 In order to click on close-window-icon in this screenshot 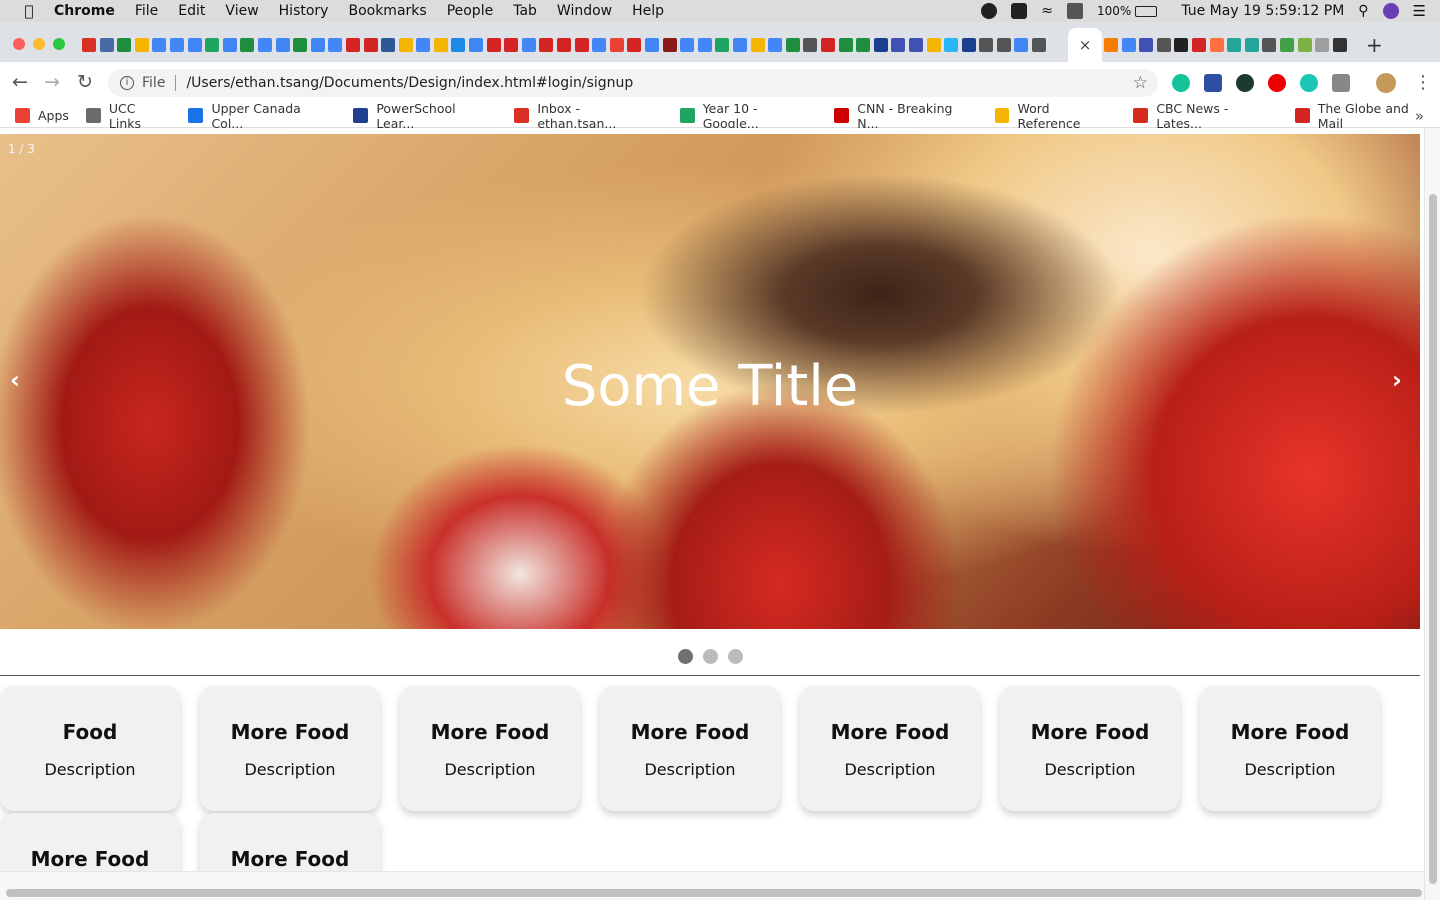, I will do `click(19, 44)`.